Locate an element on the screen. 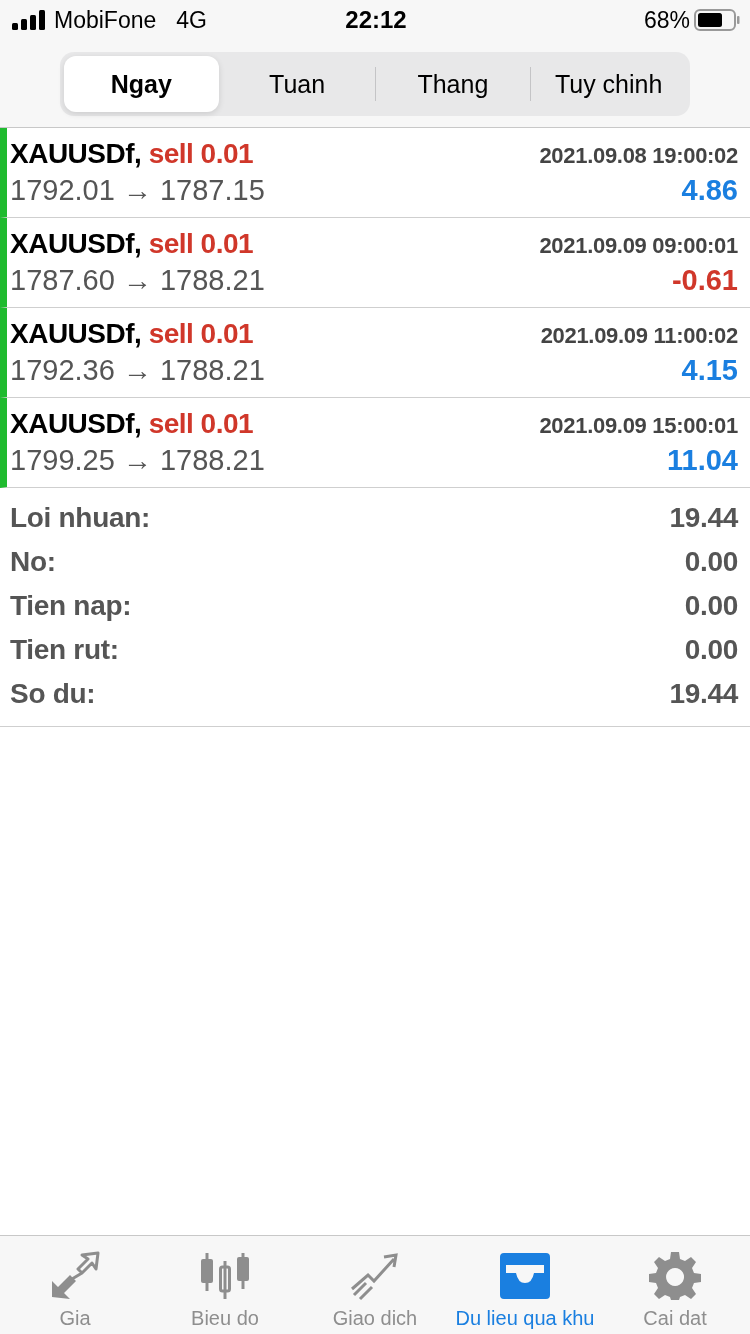  trade-time: 2021.09.09 11:00:02 is located at coordinates (639, 336).